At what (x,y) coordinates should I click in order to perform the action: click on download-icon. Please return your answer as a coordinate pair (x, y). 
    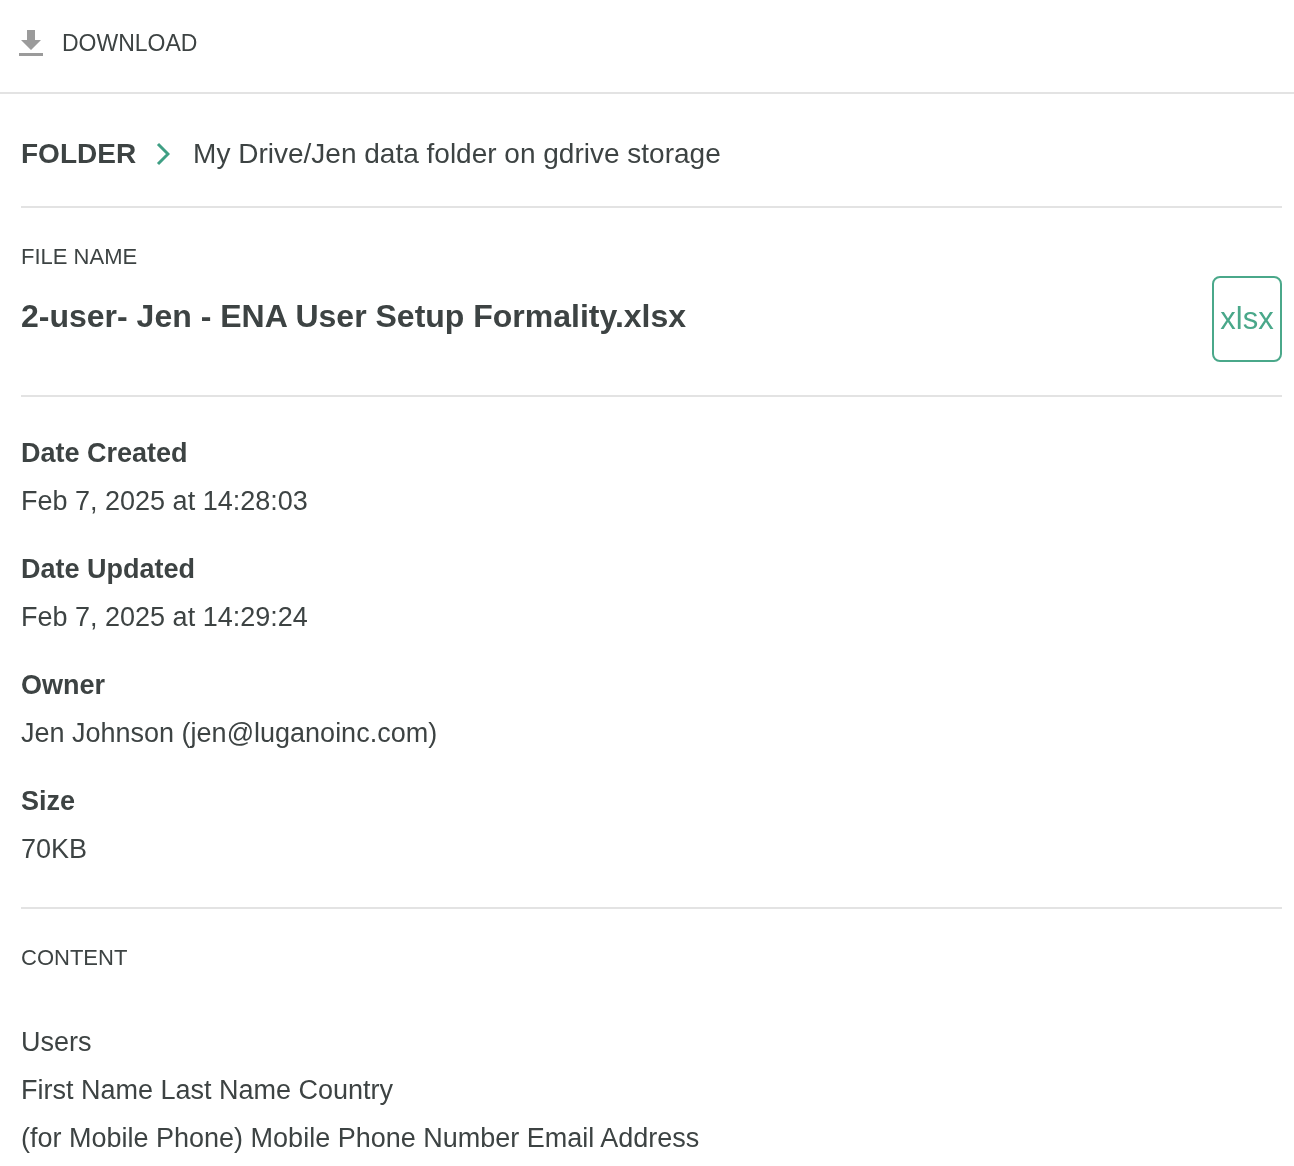
    Looking at the image, I should click on (31, 43).